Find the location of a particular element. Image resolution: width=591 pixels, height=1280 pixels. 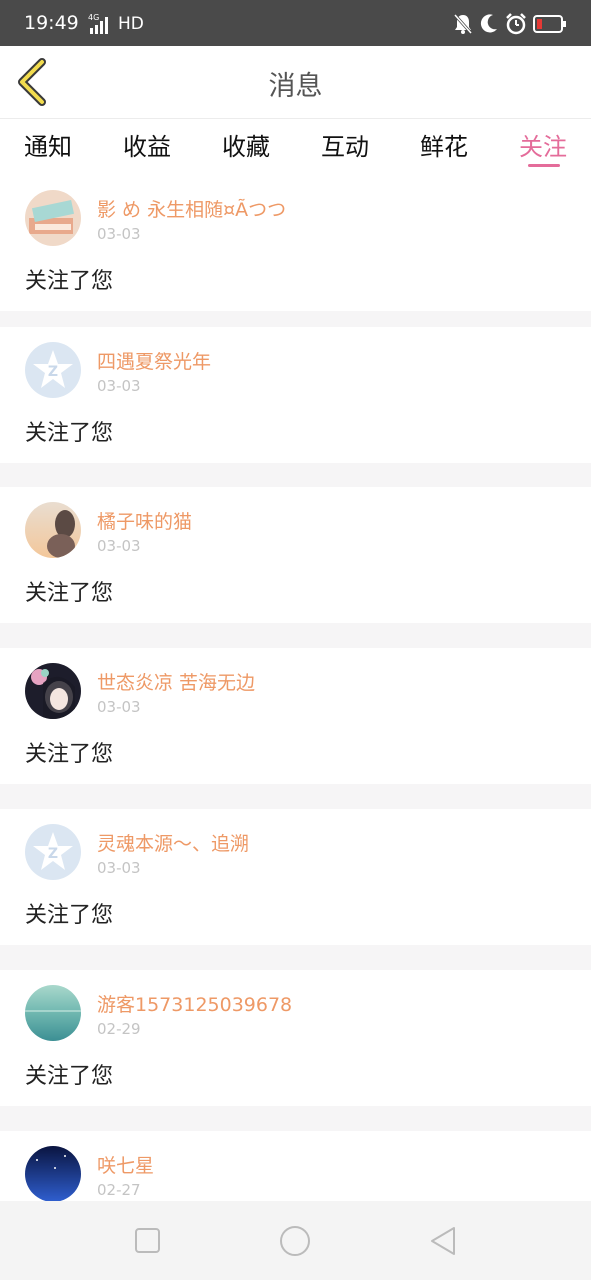

username: 四遇夏祭光年 is located at coordinates (154, 360).